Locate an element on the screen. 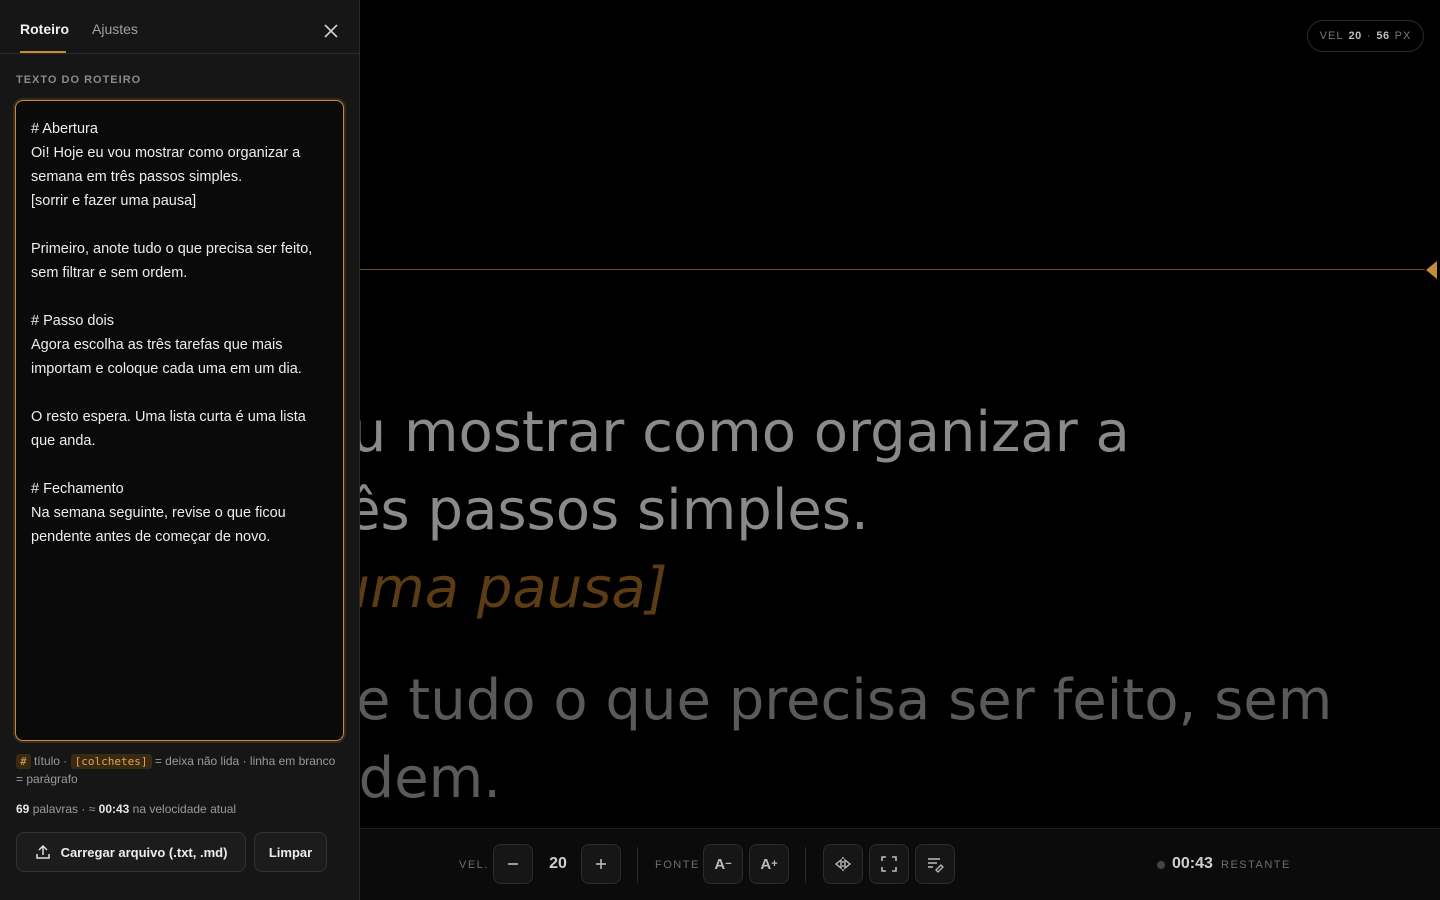 The image size is (1440, 900). font-decrease-button: A − is located at coordinates (723, 864).